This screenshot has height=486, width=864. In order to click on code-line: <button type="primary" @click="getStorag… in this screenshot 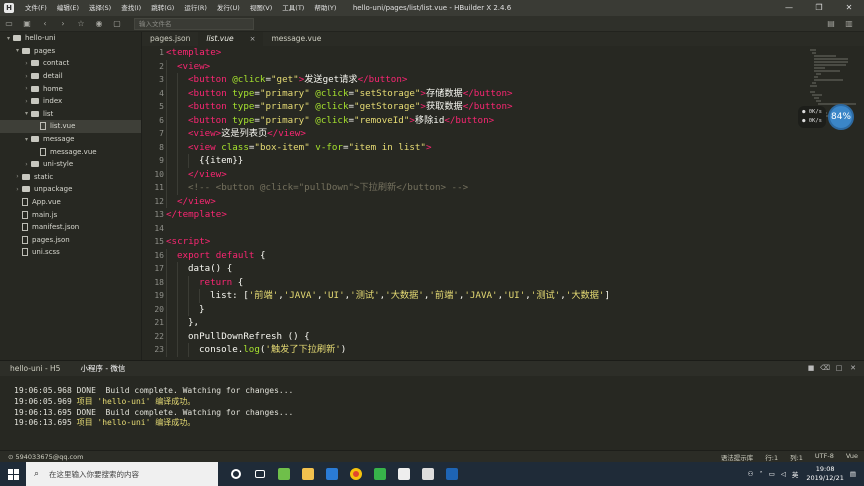, I will do `click(485, 107)`.